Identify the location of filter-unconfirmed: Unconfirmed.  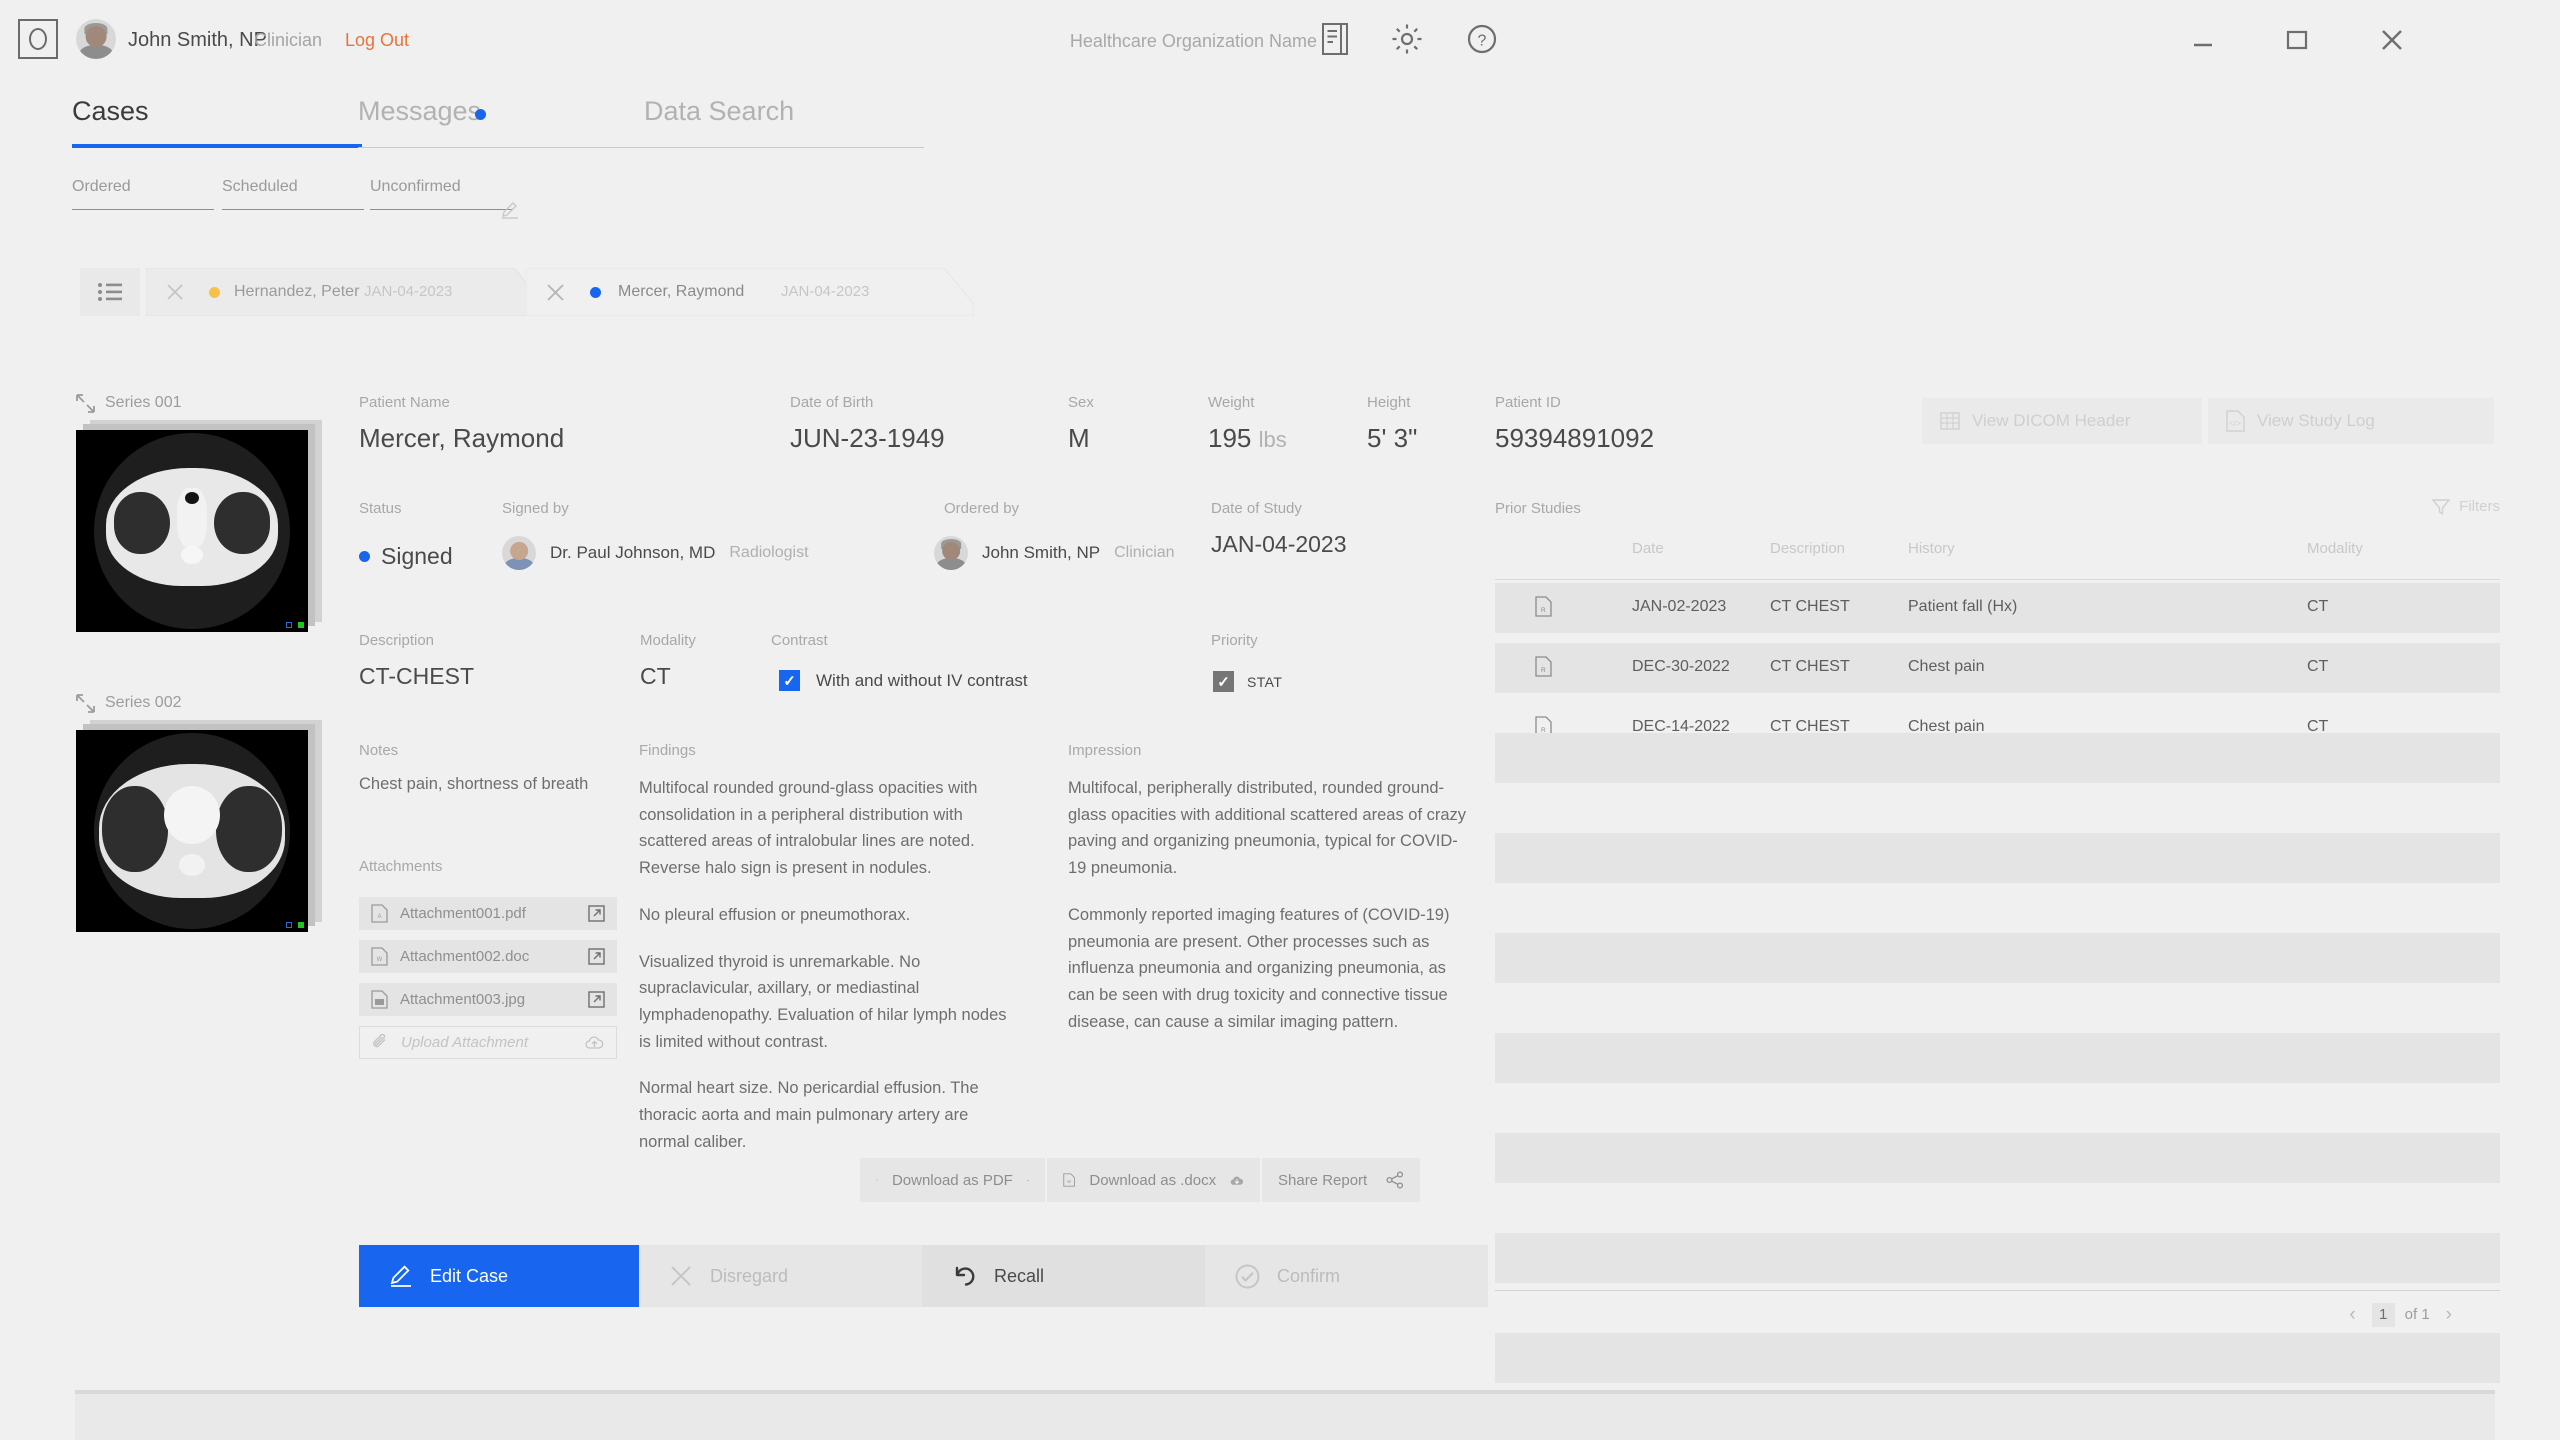
(441, 194).